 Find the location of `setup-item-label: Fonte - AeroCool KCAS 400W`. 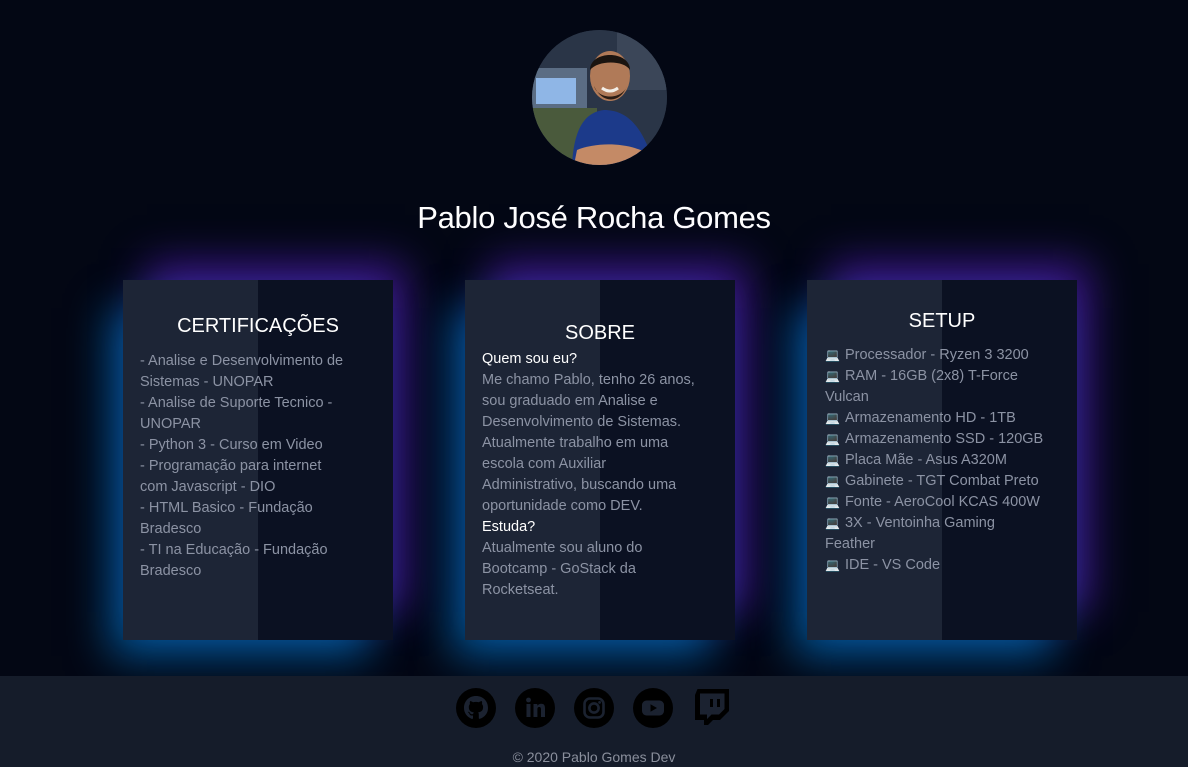

setup-item-label: Fonte - AeroCool KCAS 400W is located at coordinates (942, 502).